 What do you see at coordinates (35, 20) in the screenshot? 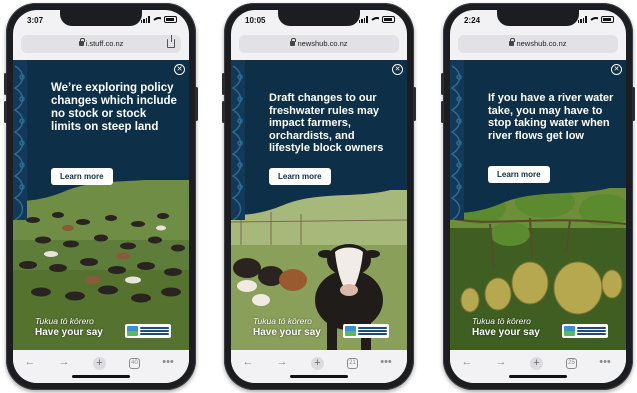
I see `status-time: 3:07` at bounding box center [35, 20].